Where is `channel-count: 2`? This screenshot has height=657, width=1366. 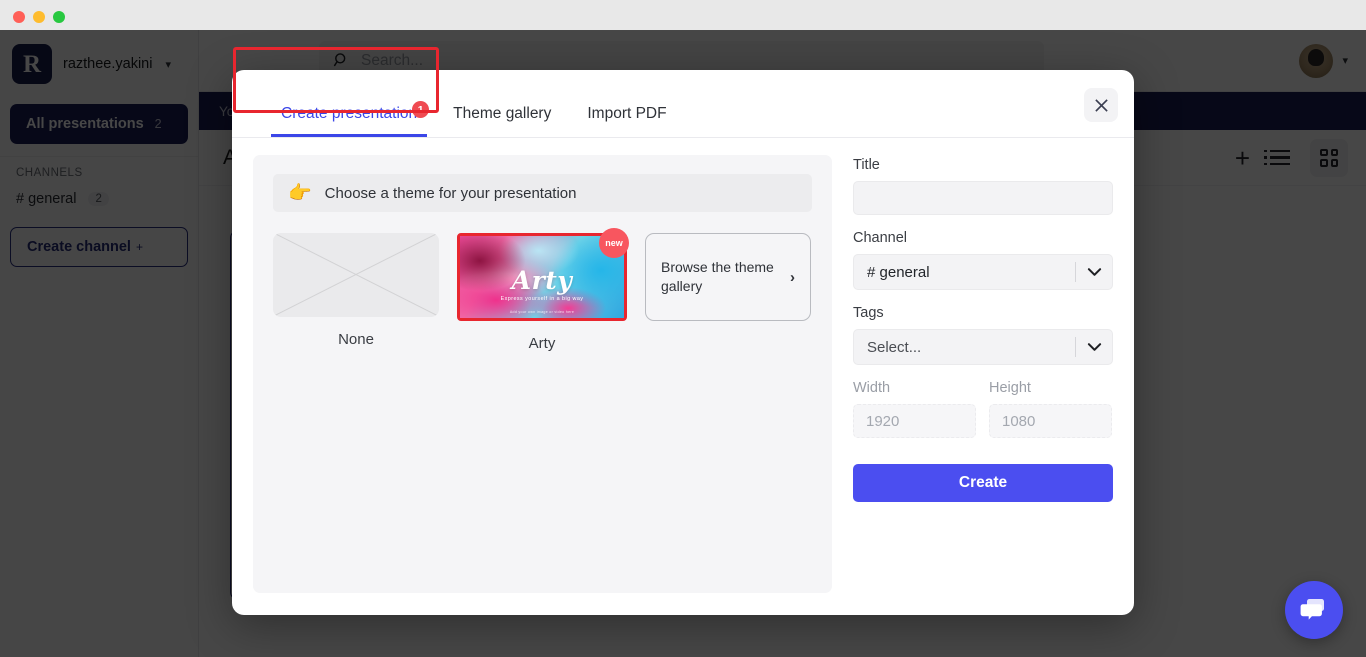 channel-count: 2 is located at coordinates (98, 199).